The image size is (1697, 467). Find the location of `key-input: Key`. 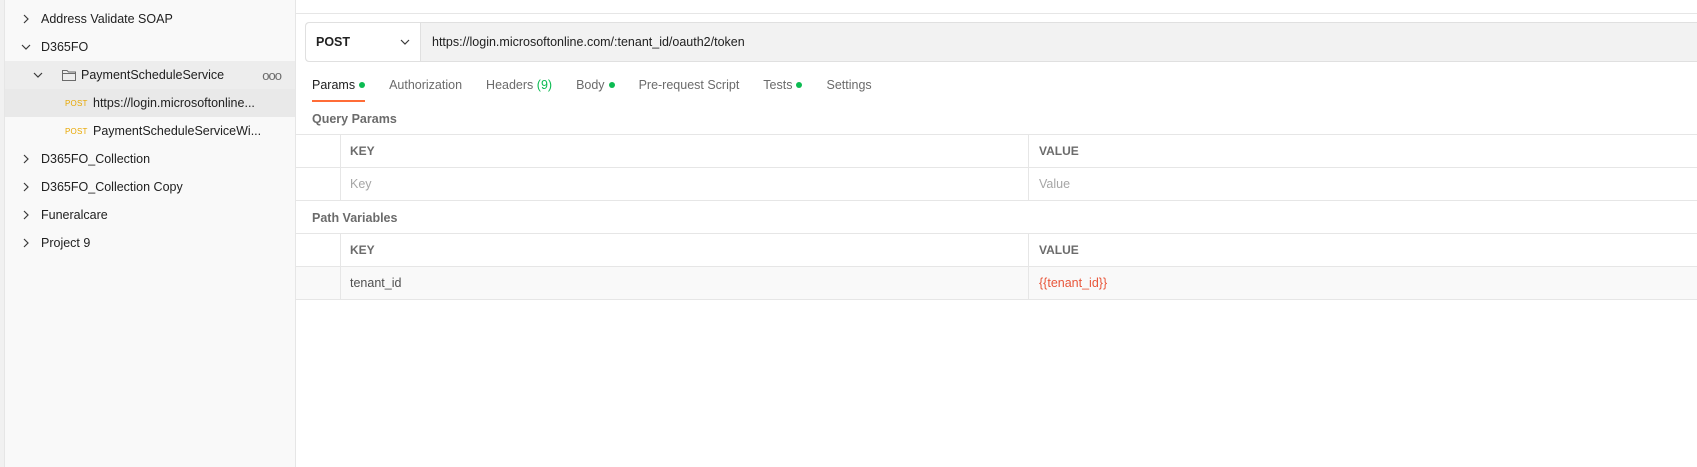

key-input: Key is located at coordinates (685, 184).